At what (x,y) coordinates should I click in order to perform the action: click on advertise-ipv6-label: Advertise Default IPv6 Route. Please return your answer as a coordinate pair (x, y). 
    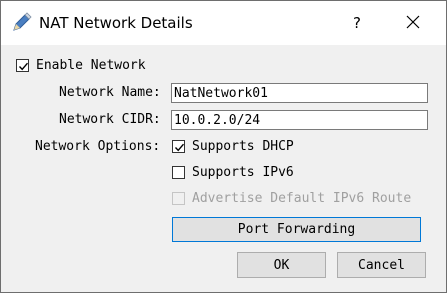
    Looking at the image, I should click on (301, 198).